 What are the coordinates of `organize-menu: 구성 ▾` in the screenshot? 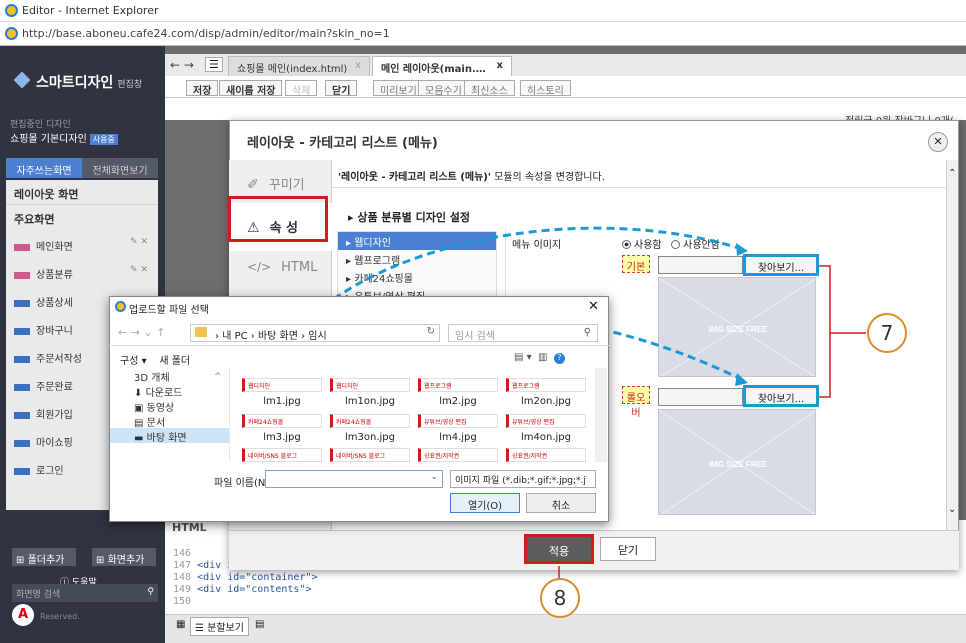 It's located at (133, 361).